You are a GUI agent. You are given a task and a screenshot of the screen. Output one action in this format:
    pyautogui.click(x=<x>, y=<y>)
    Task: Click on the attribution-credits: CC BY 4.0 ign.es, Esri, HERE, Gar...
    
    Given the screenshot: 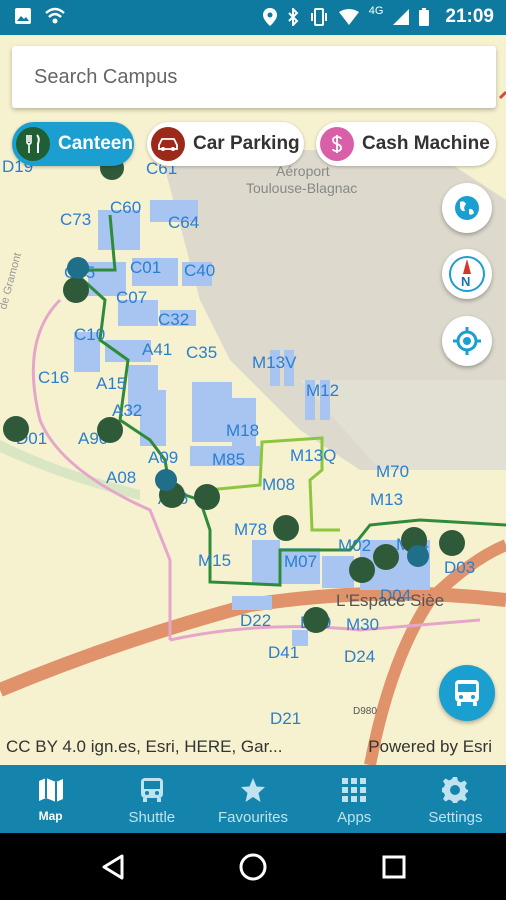 What is the action you would take?
    pyautogui.click(x=144, y=747)
    